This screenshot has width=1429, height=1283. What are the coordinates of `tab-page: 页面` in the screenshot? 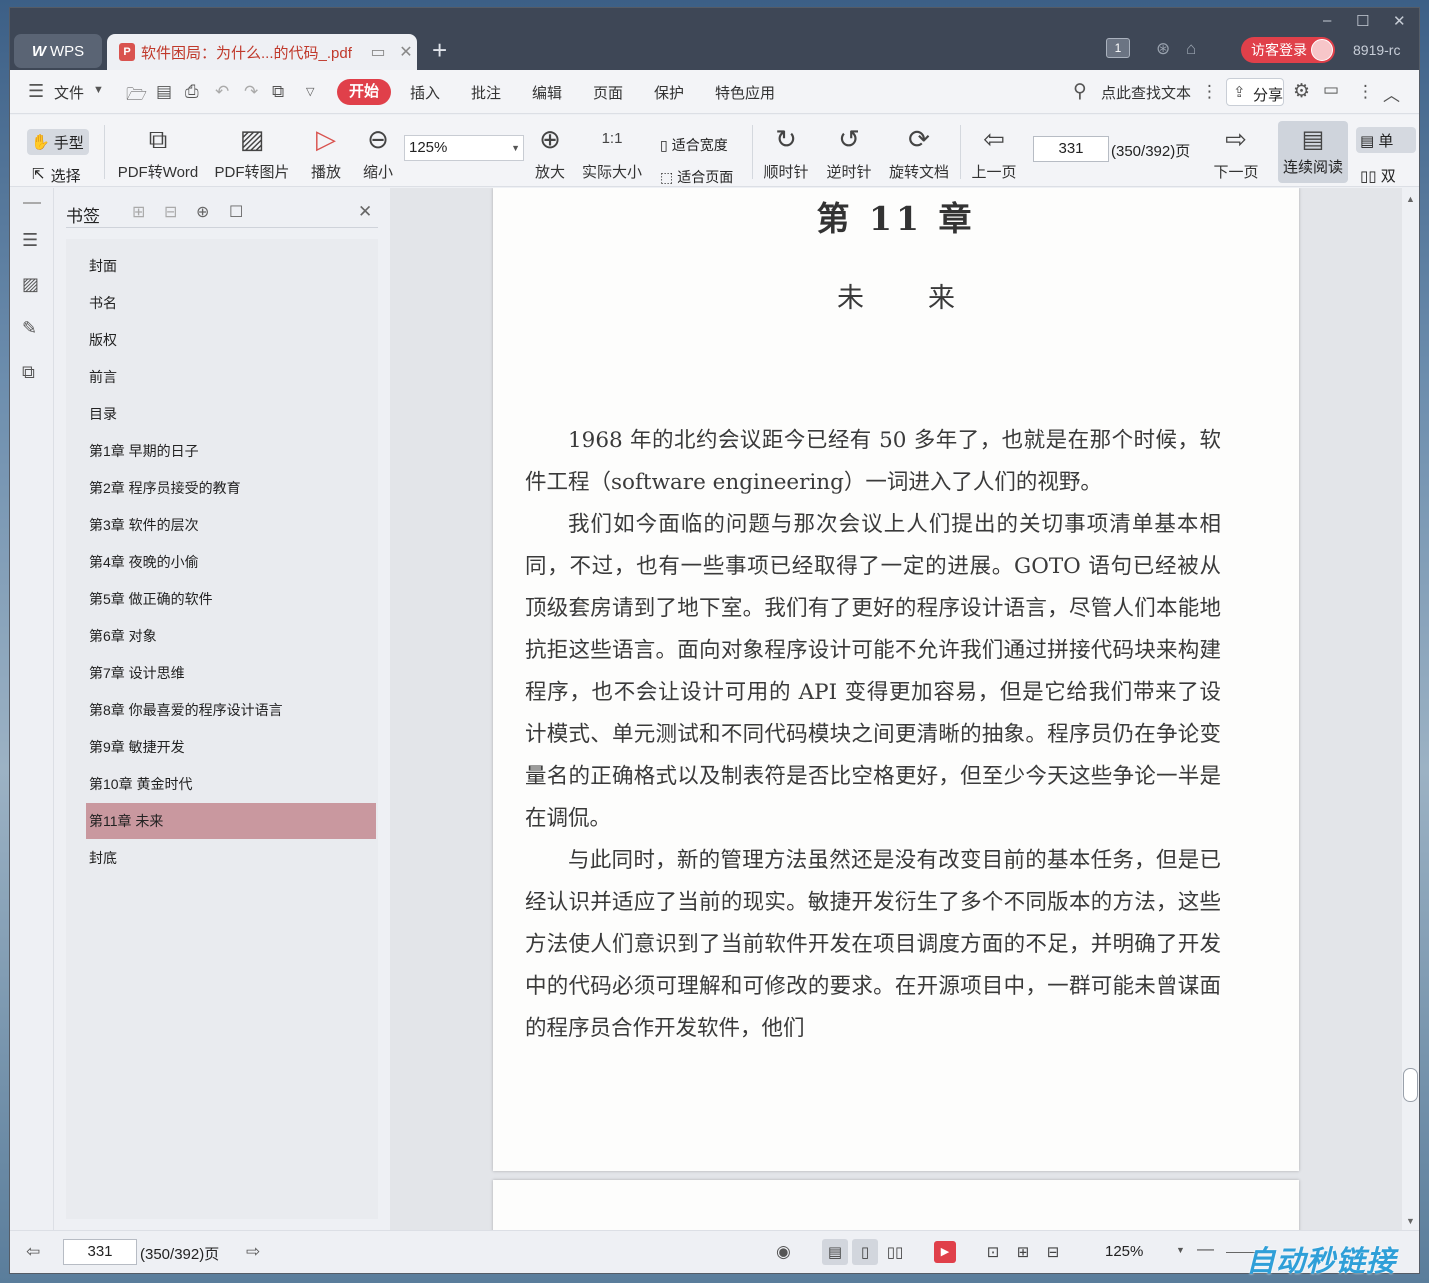 It's located at (608, 92).